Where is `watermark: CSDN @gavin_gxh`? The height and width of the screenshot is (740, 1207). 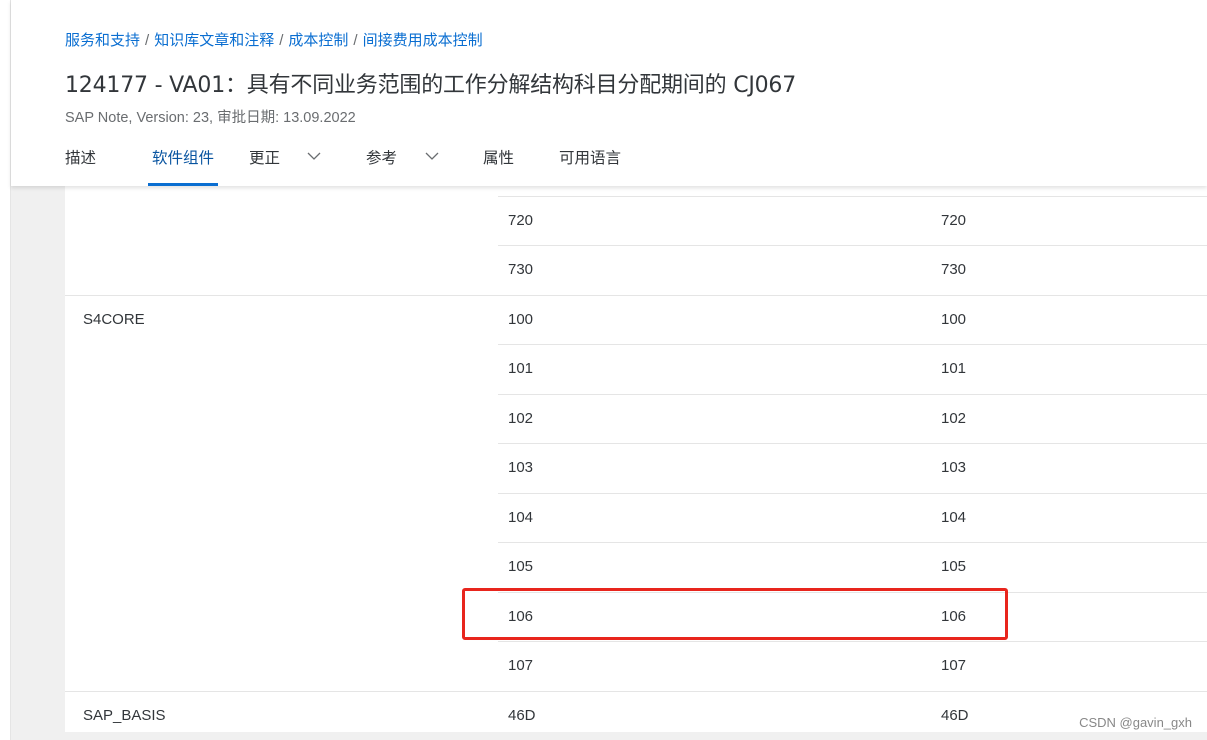 watermark: CSDN @gavin_gxh is located at coordinates (1135, 722).